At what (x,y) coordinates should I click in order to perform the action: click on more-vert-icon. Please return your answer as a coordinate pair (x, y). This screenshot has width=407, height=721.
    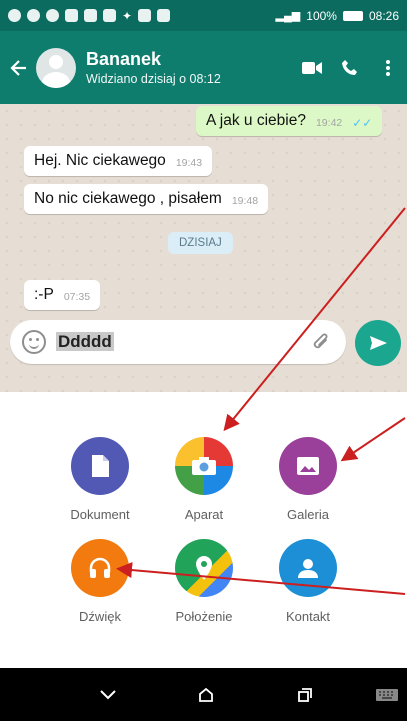
    Looking at the image, I should click on (388, 68).